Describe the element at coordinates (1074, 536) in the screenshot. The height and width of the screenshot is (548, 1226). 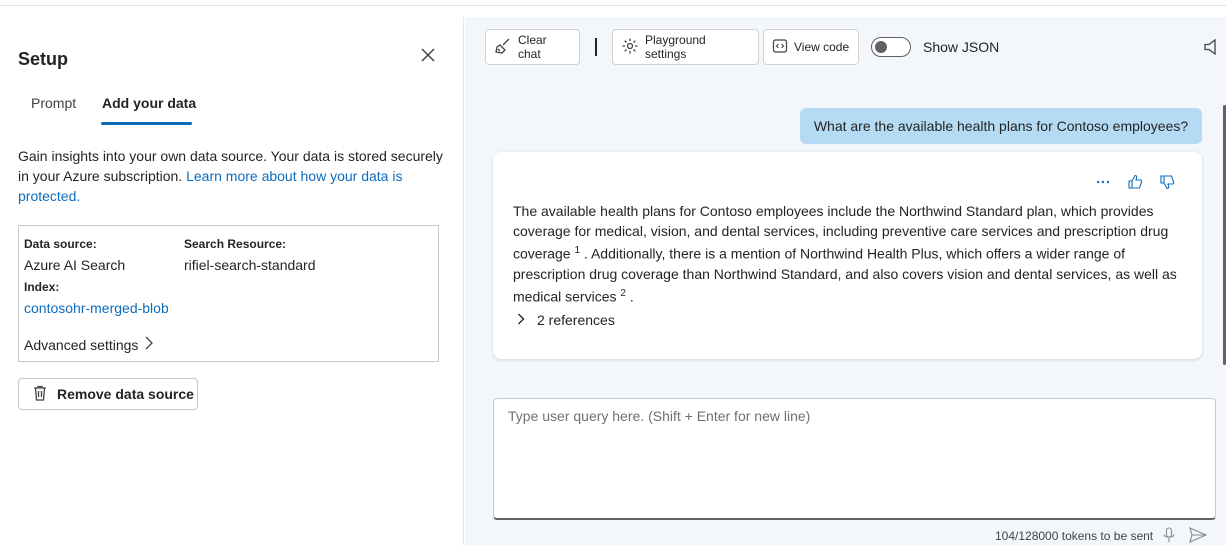
I see `token-count: 104/128000 tokens to be sent` at that location.